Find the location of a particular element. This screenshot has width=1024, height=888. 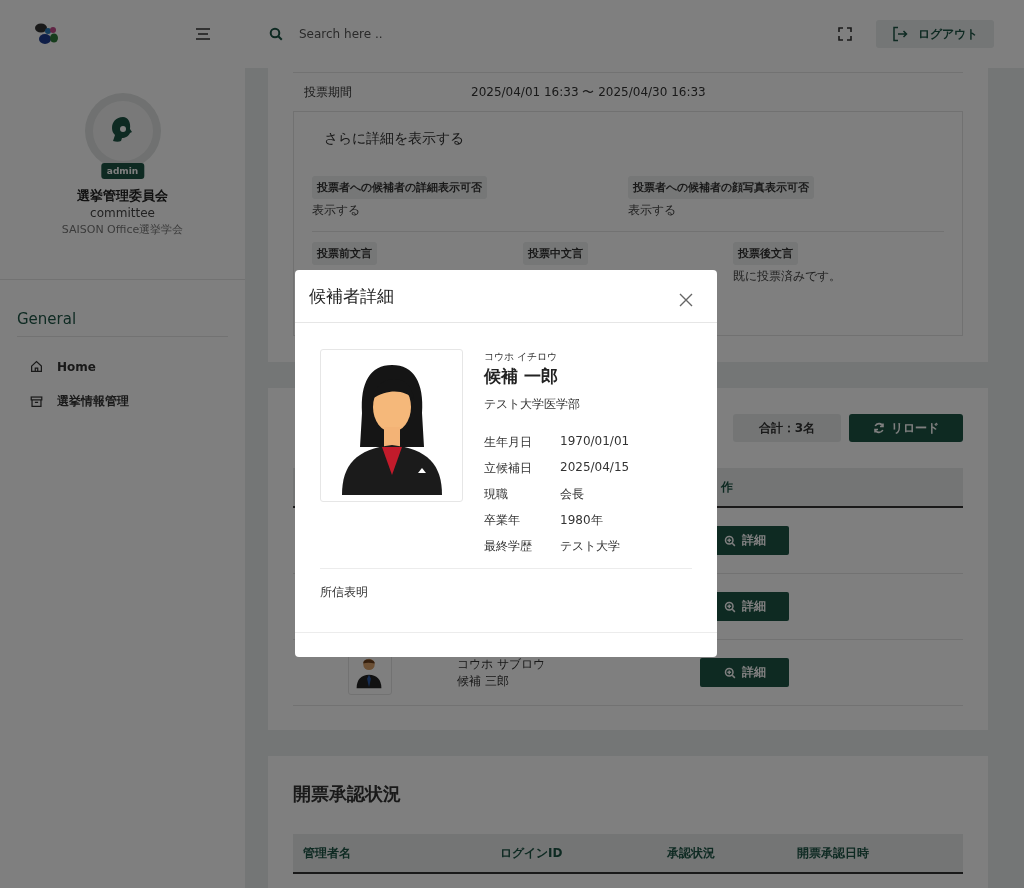

setting-label: 投票者への候補者の詳細表示可否 is located at coordinates (399, 187).